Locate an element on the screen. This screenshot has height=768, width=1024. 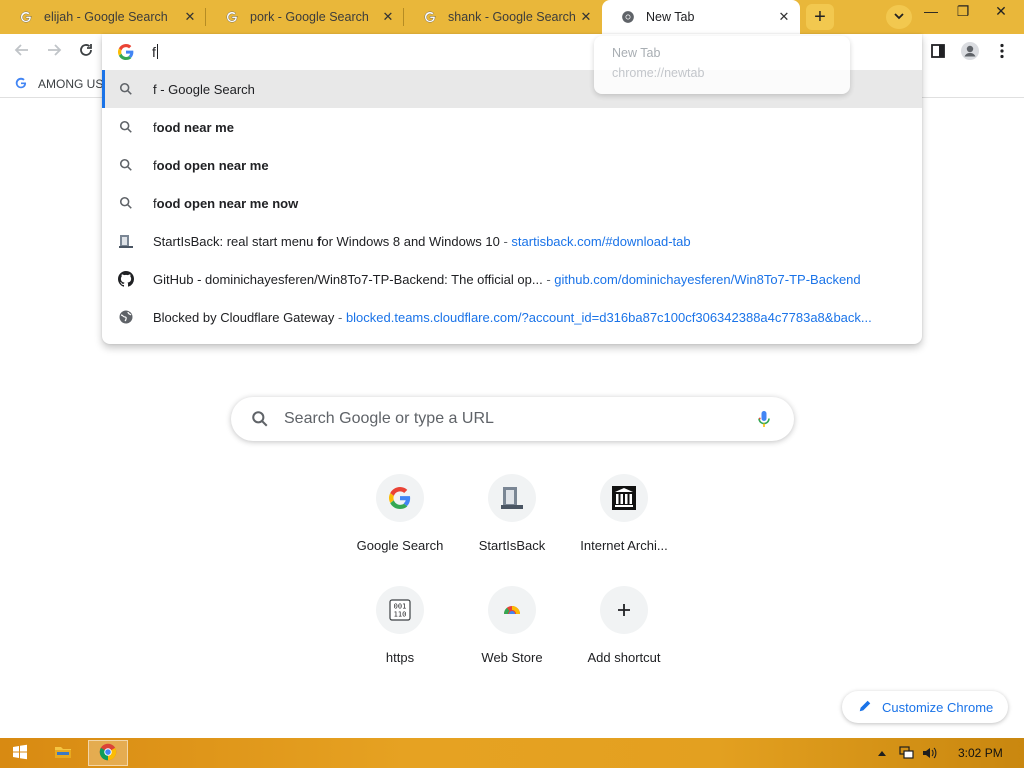
side-panel-button is located at coordinates (938, 52).